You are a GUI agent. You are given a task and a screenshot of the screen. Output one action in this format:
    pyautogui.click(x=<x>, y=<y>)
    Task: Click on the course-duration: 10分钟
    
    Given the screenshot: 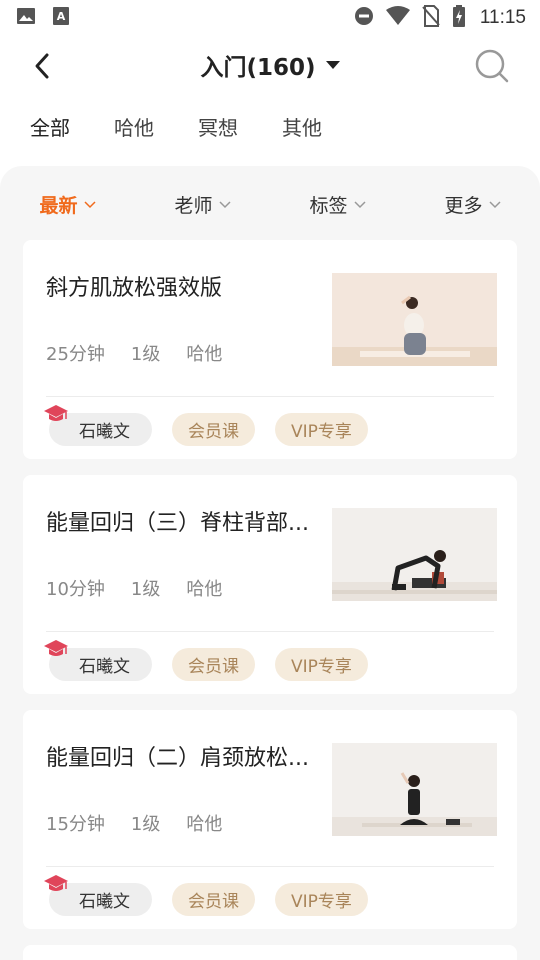 What is the action you would take?
    pyautogui.click(x=75, y=589)
    